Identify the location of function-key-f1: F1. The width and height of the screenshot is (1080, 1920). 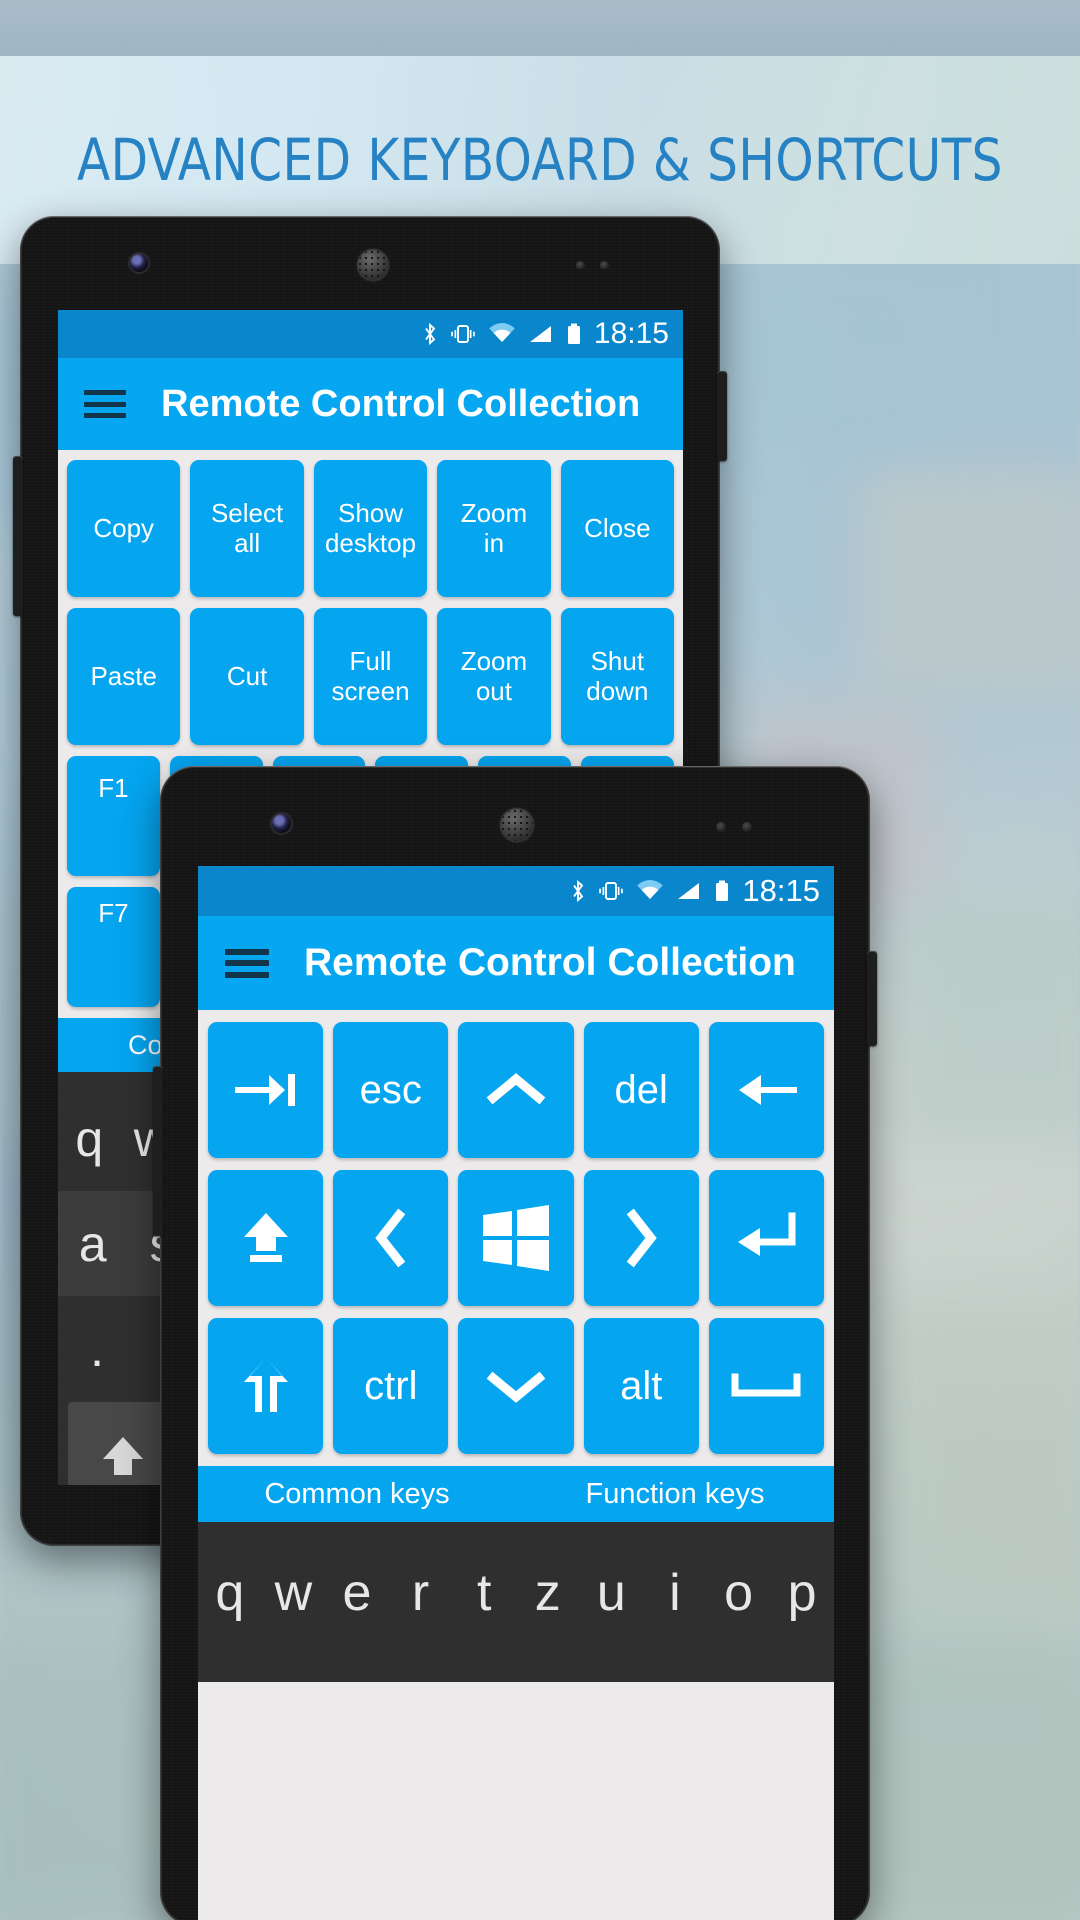
(113, 816).